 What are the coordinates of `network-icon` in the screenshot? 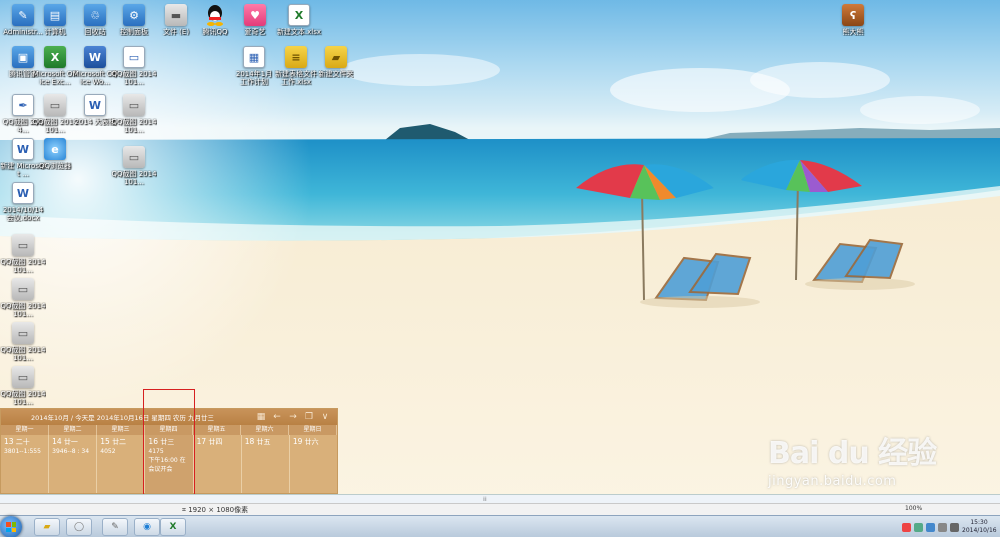 It's located at (942, 527).